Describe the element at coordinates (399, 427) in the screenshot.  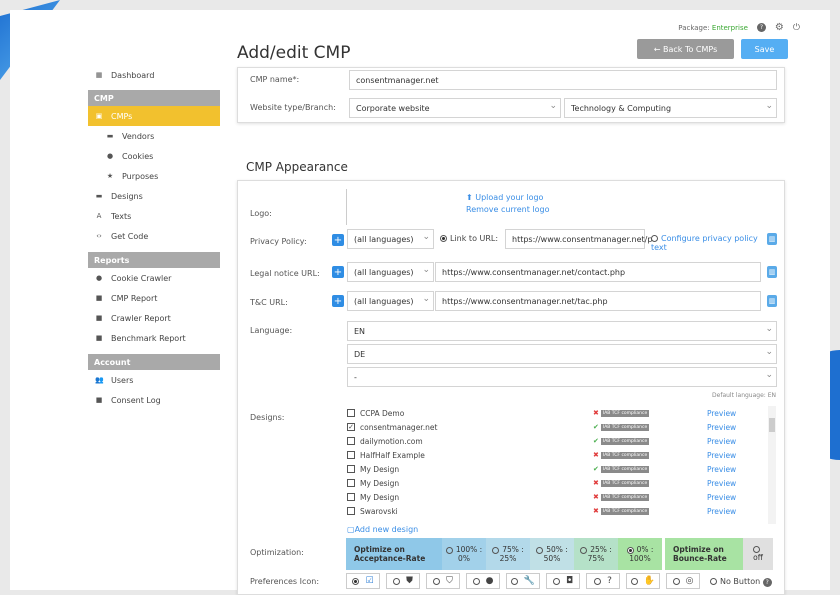
I see `design-name: consentmanager.net` at that location.